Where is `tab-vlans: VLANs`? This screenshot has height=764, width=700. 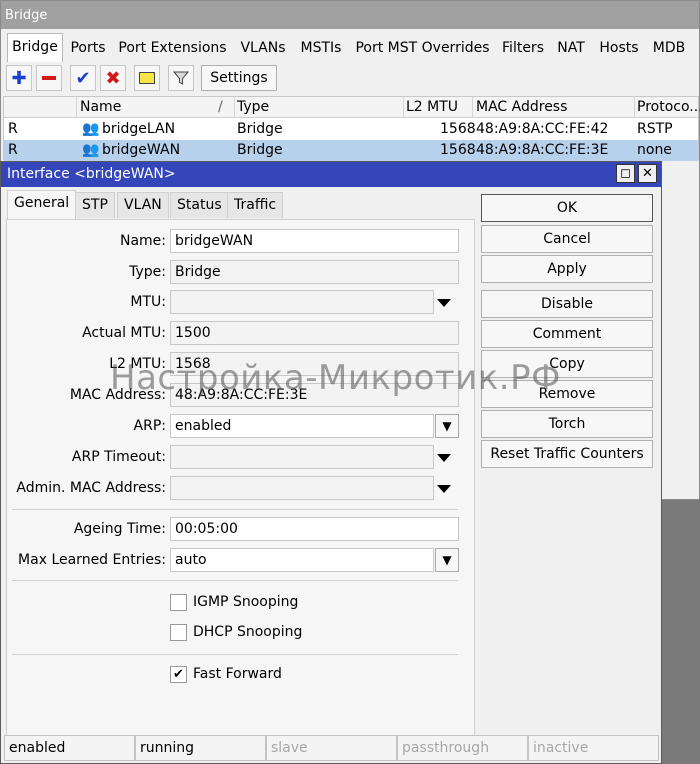
tab-vlans: VLANs is located at coordinates (263, 48).